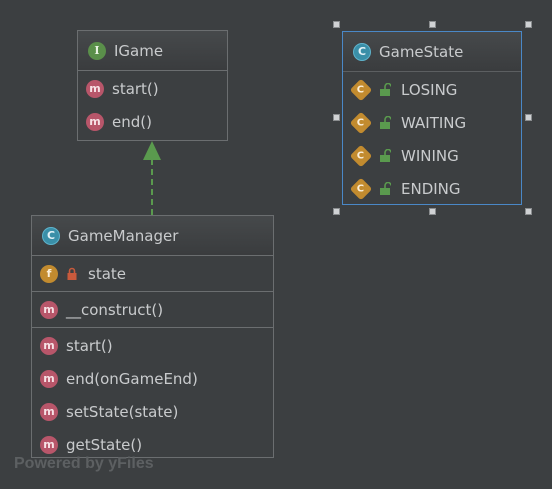  I want to click on implements-arrowhead, so click(152, 150).